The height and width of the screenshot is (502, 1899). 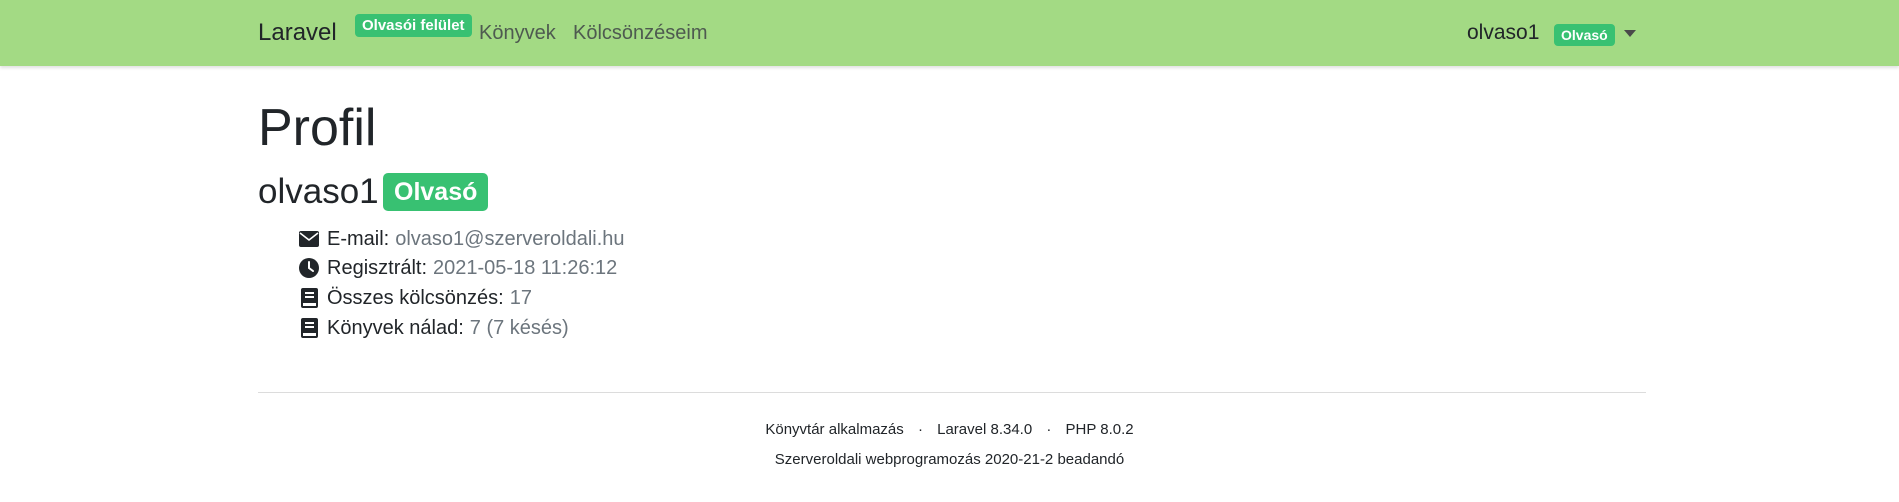 What do you see at coordinates (1630, 33) in the screenshot?
I see `chevron-down-icon` at bounding box center [1630, 33].